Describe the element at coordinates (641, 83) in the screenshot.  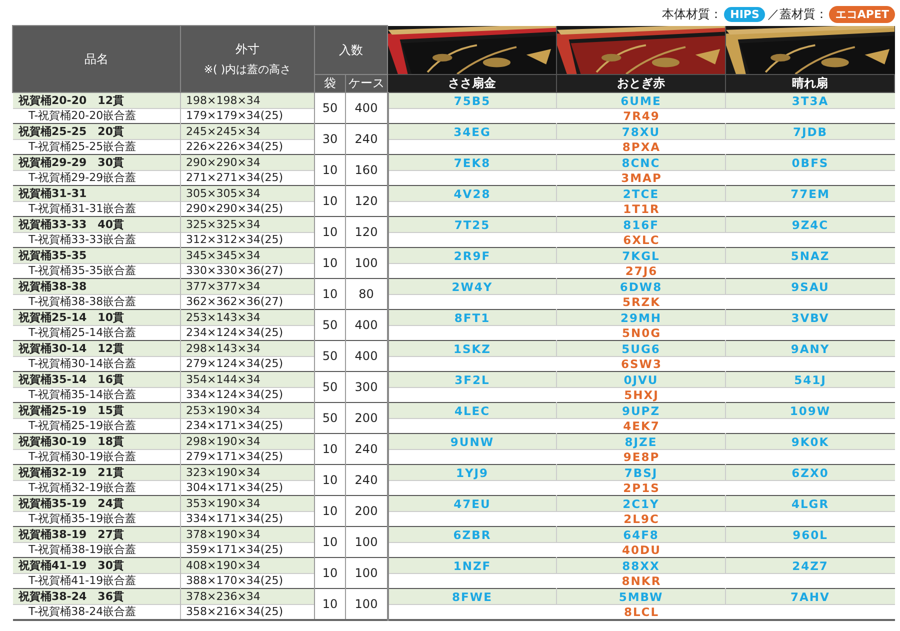
I see `column-header: おとぎ赤` at that location.